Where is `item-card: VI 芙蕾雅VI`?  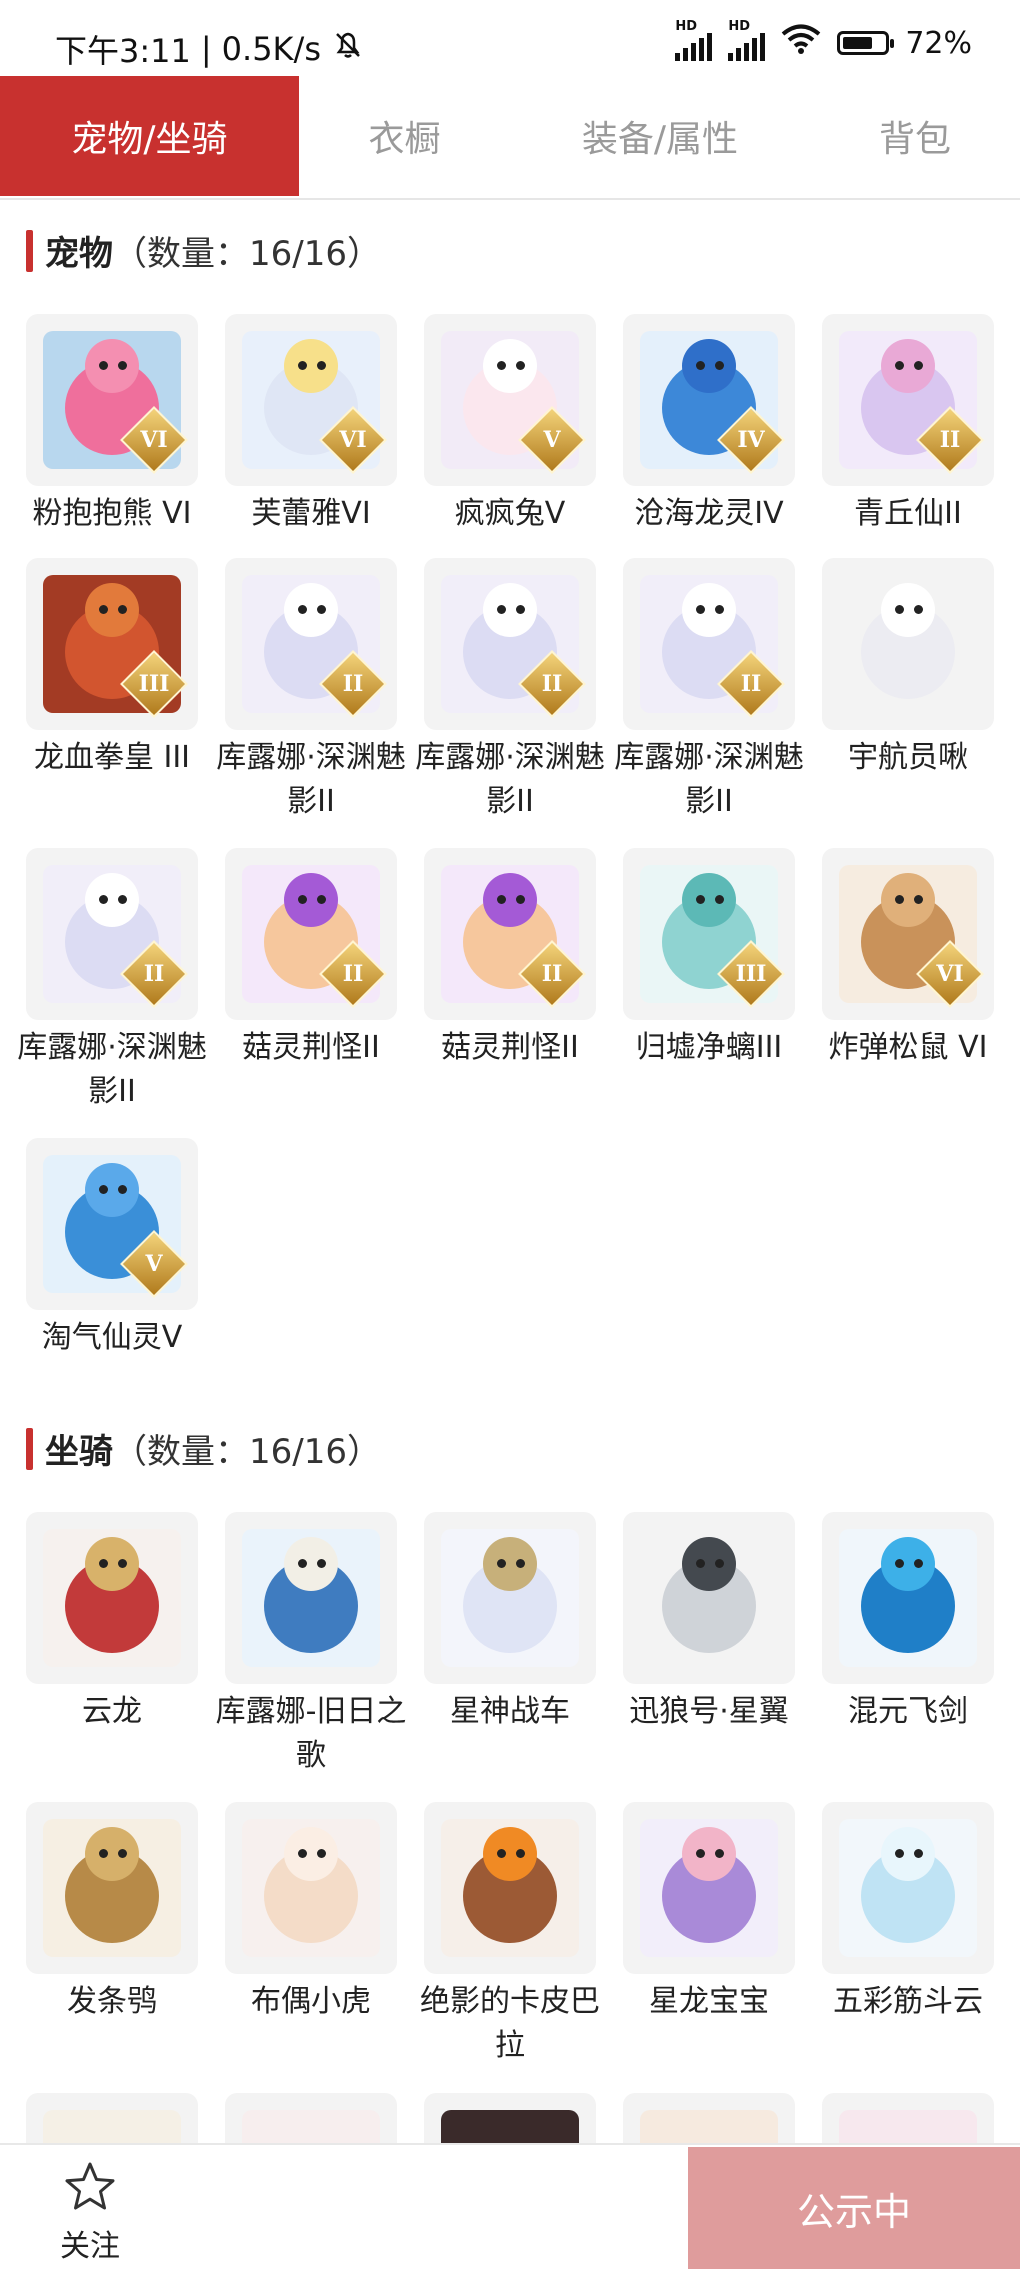
item-card: VI 芙蕾雅VI is located at coordinates (311, 425).